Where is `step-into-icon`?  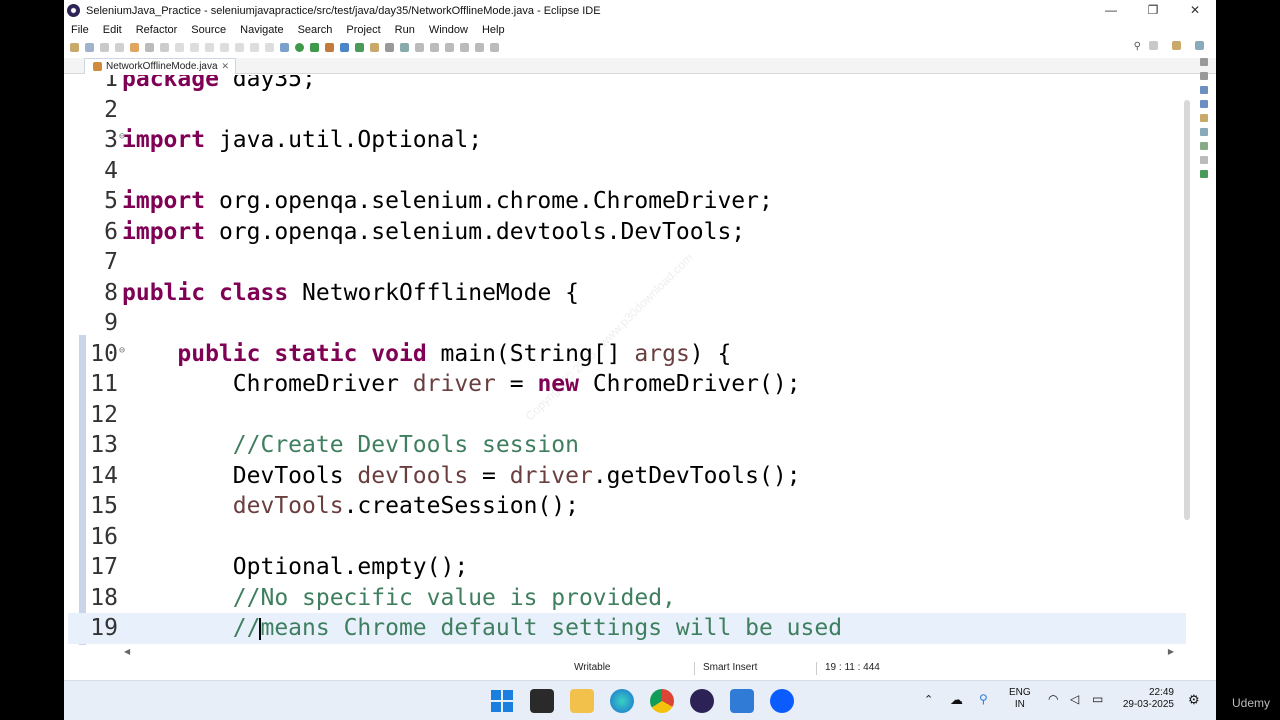 step-into-icon is located at coordinates (239, 47).